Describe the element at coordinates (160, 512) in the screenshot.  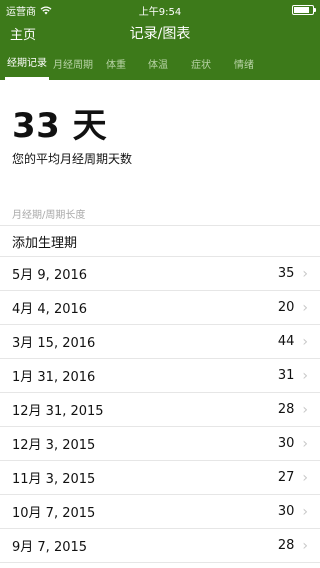
I see `record-row: 10月 7, 2015 30 ›` at that location.